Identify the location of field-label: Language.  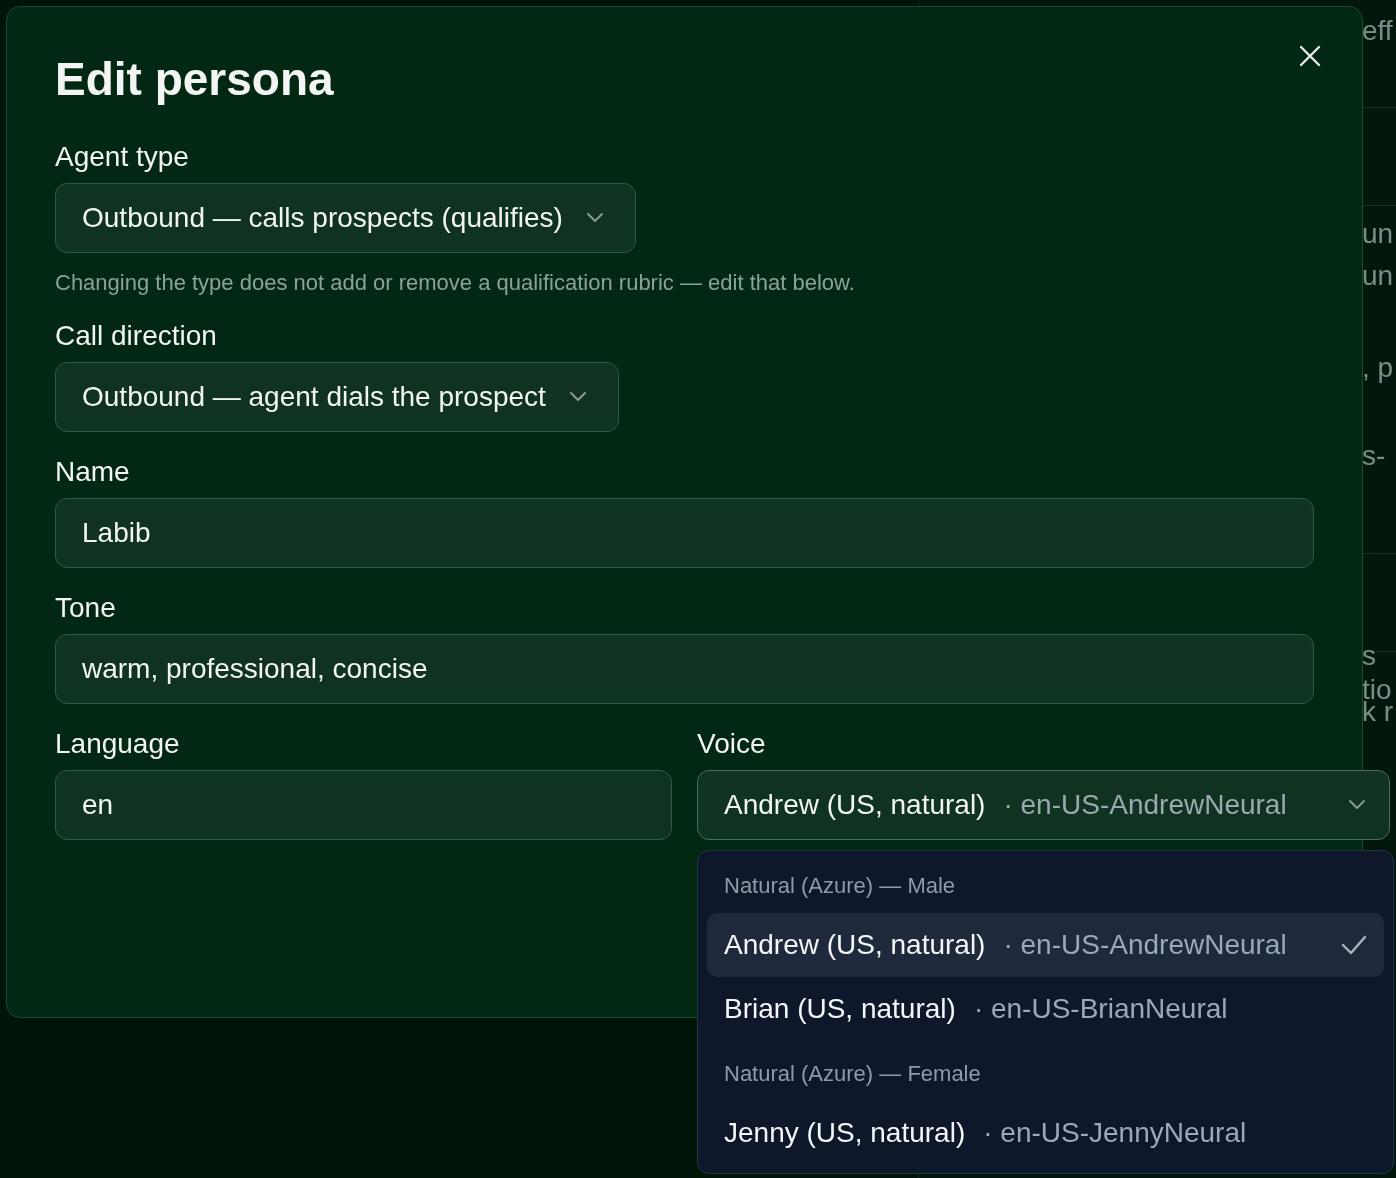
(117, 744).